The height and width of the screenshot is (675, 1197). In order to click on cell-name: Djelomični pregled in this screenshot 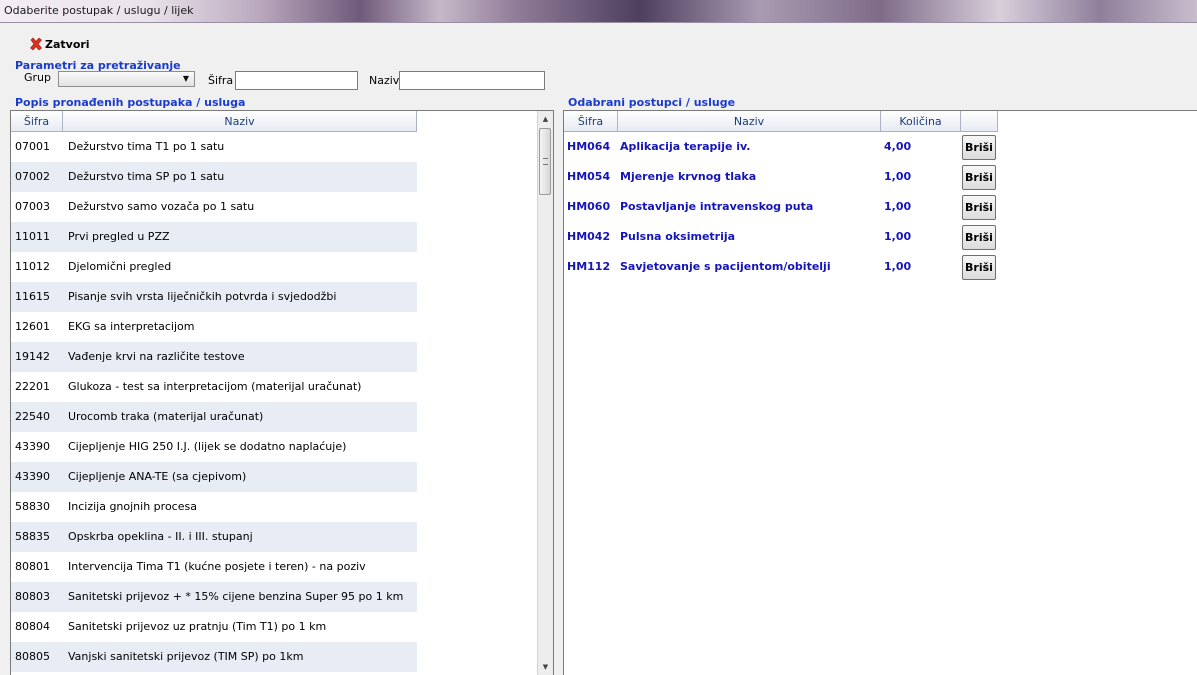, I will do `click(120, 266)`.